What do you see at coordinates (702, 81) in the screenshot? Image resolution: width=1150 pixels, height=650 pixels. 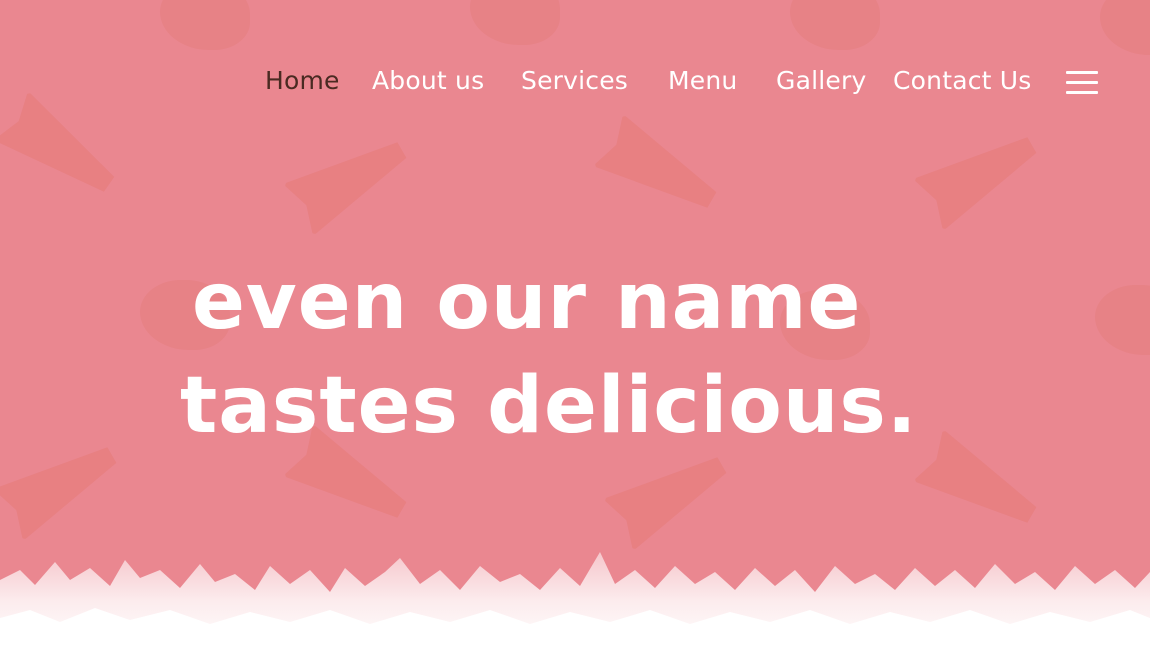 I see `nav-link-menu: Menu` at bounding box center [702, 81].